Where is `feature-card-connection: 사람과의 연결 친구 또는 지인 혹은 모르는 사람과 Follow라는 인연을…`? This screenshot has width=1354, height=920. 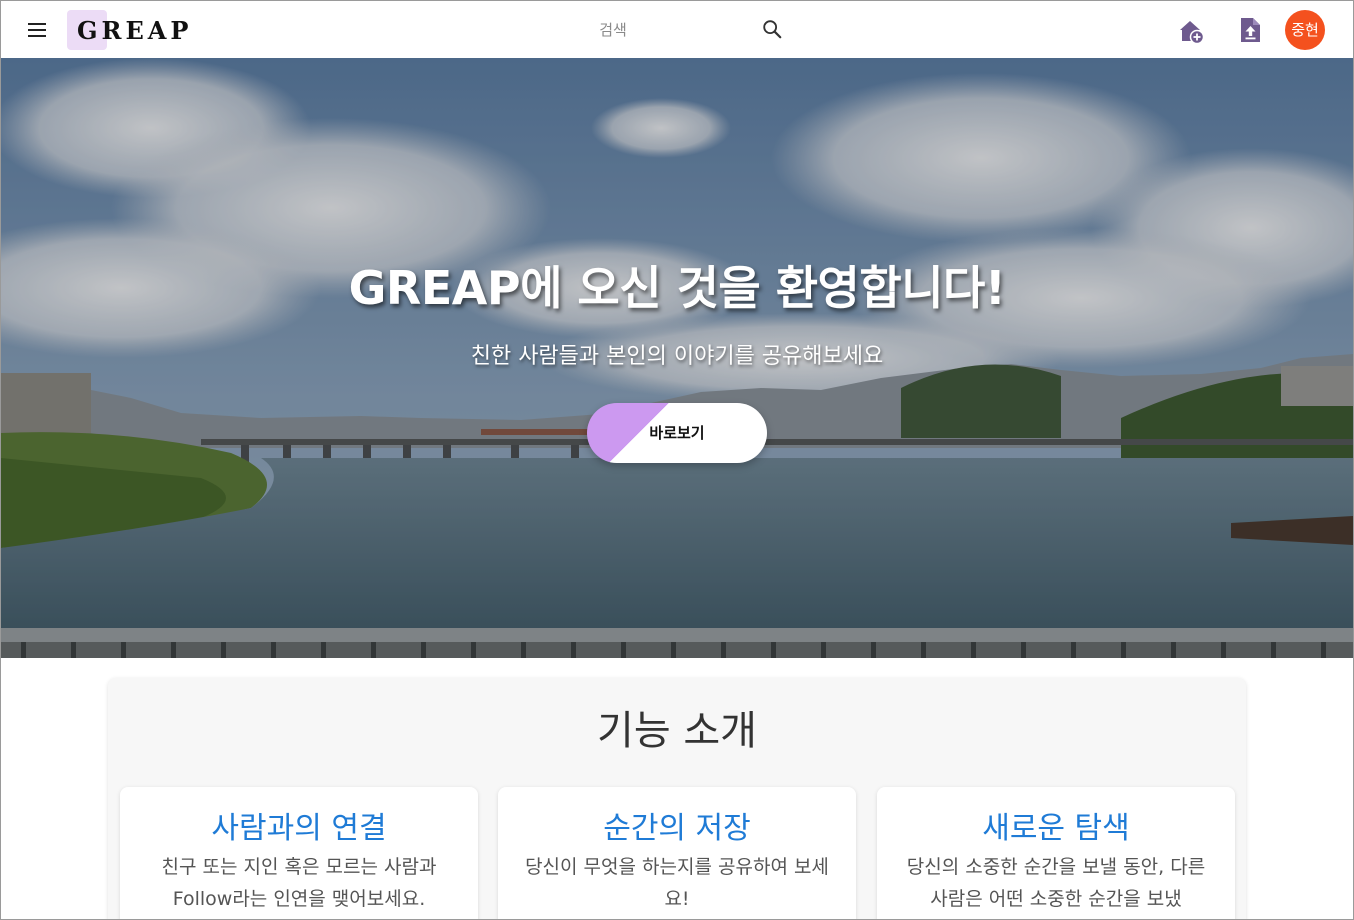
feature-card-connection: 사람과의 연결 친구 또는 지인 혹은 모르는 사람과 Follow라는 인연을… is located at coordinates (299, 853).